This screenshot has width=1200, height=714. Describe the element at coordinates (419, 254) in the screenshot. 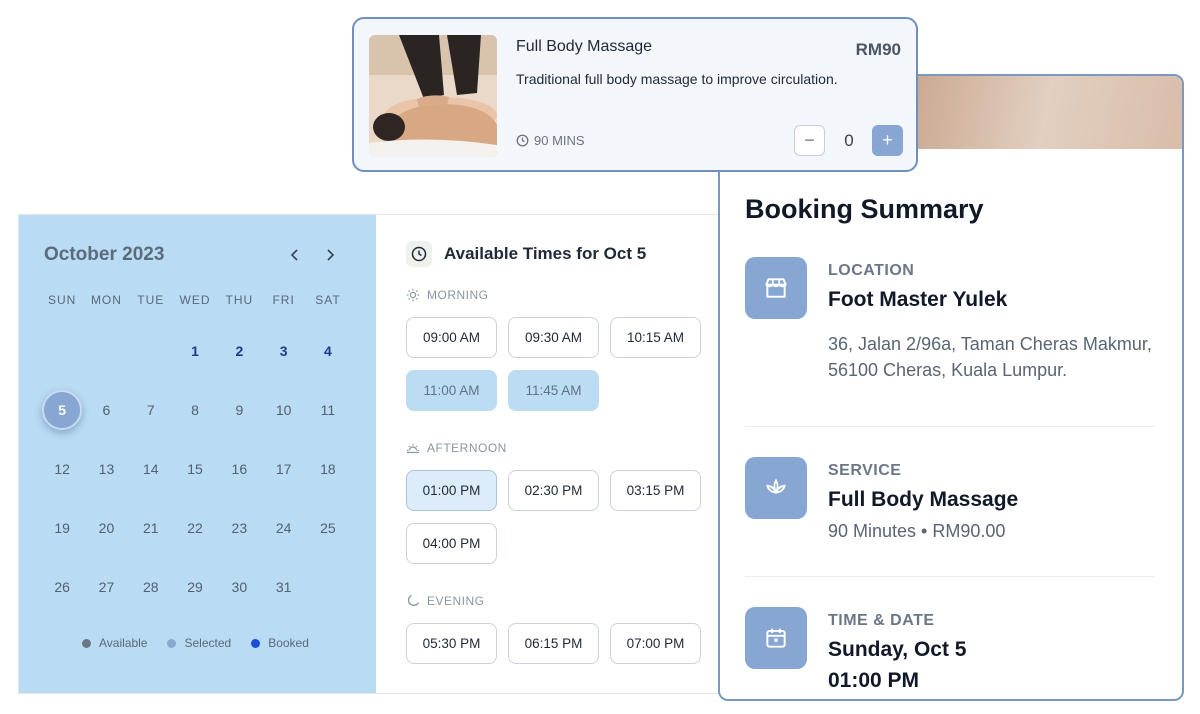

I see `clock-icon` at that location.